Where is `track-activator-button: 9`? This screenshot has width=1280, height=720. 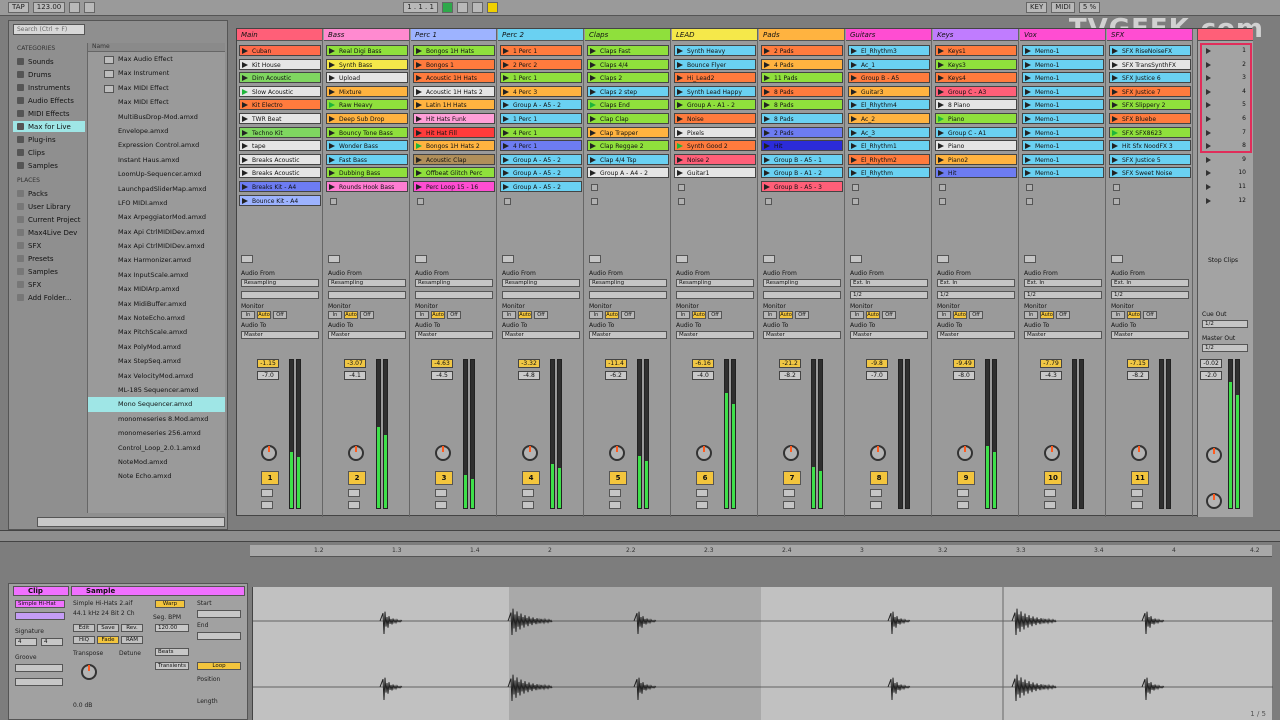 track-activator-button: 9 is located at coordinates (966, 478).